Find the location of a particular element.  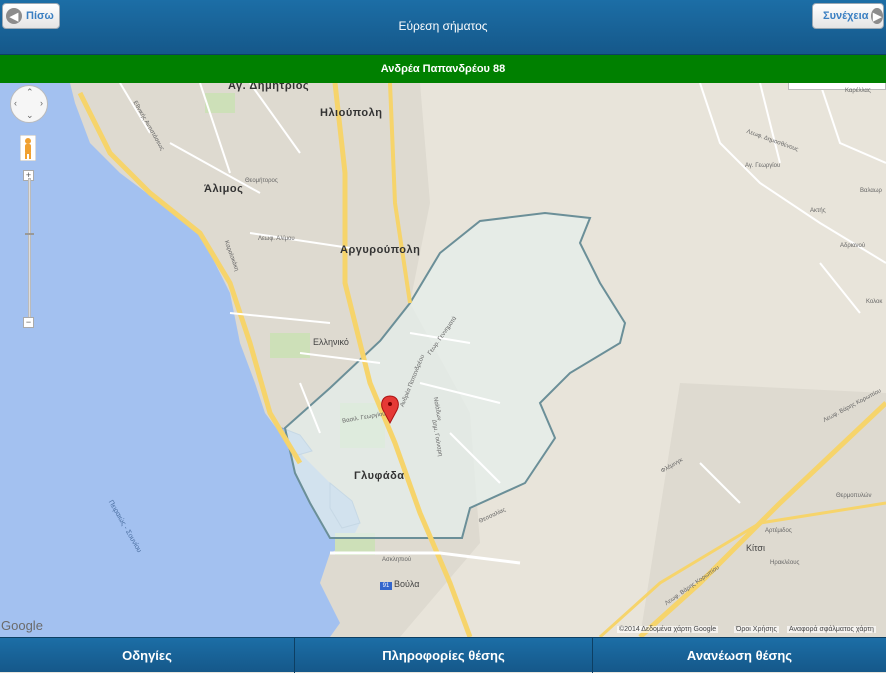

street-label: Ηρακλέους is located at coordinates (785, 563).